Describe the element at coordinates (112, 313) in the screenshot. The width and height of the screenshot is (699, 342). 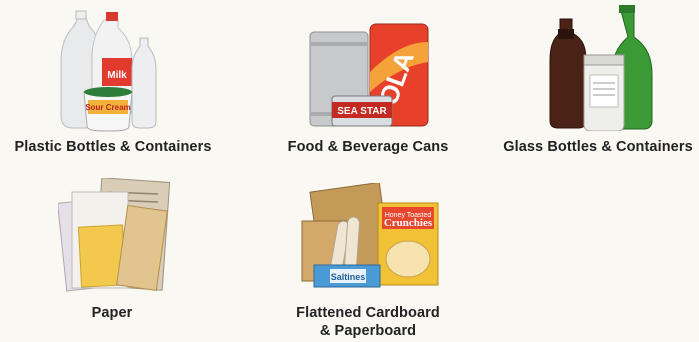
I see `category-label: Paper` at that location.